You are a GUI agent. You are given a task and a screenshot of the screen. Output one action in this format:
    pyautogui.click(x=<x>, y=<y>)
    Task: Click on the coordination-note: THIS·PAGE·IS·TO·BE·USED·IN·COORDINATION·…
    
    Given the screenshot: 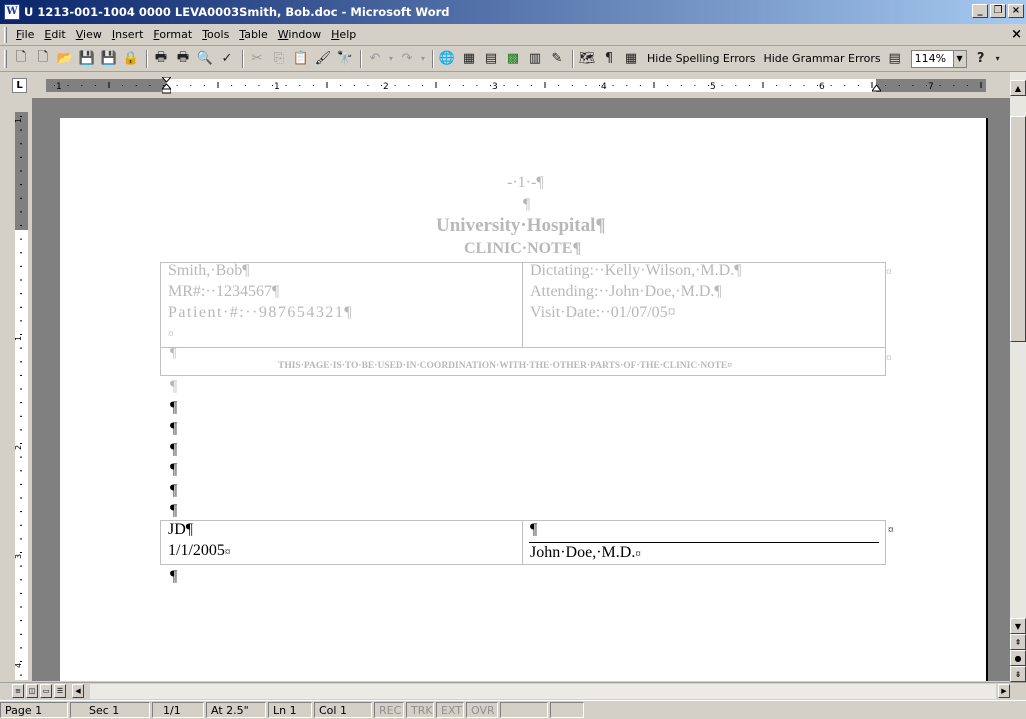 What is the action you would take?
    pyautogui.click(x=505, y=366)
    